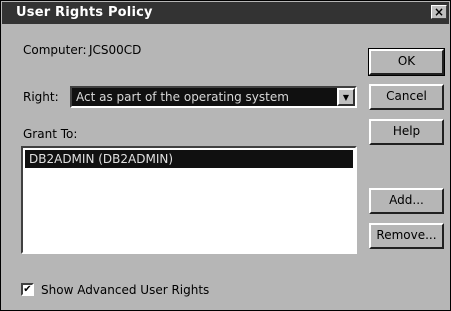  I want to click on chevron-down-icon: ▼, so click(346, 97).